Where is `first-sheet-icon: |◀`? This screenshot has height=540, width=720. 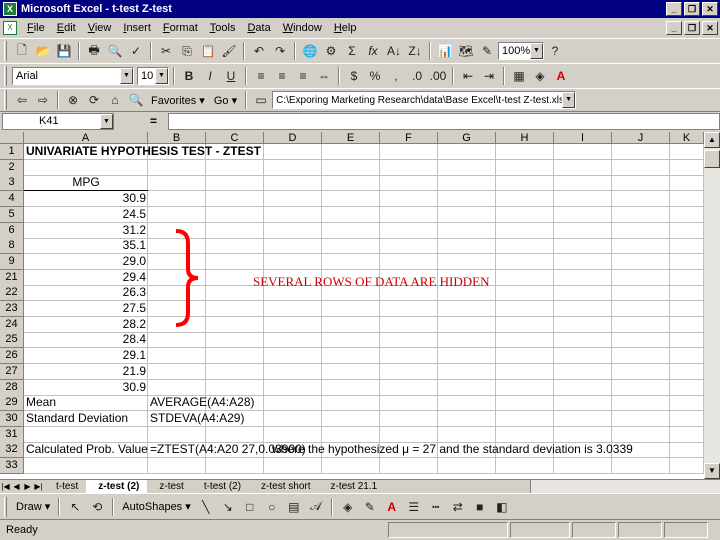 first-sheet-icon: |◀ is located at coordinates (5, 487).